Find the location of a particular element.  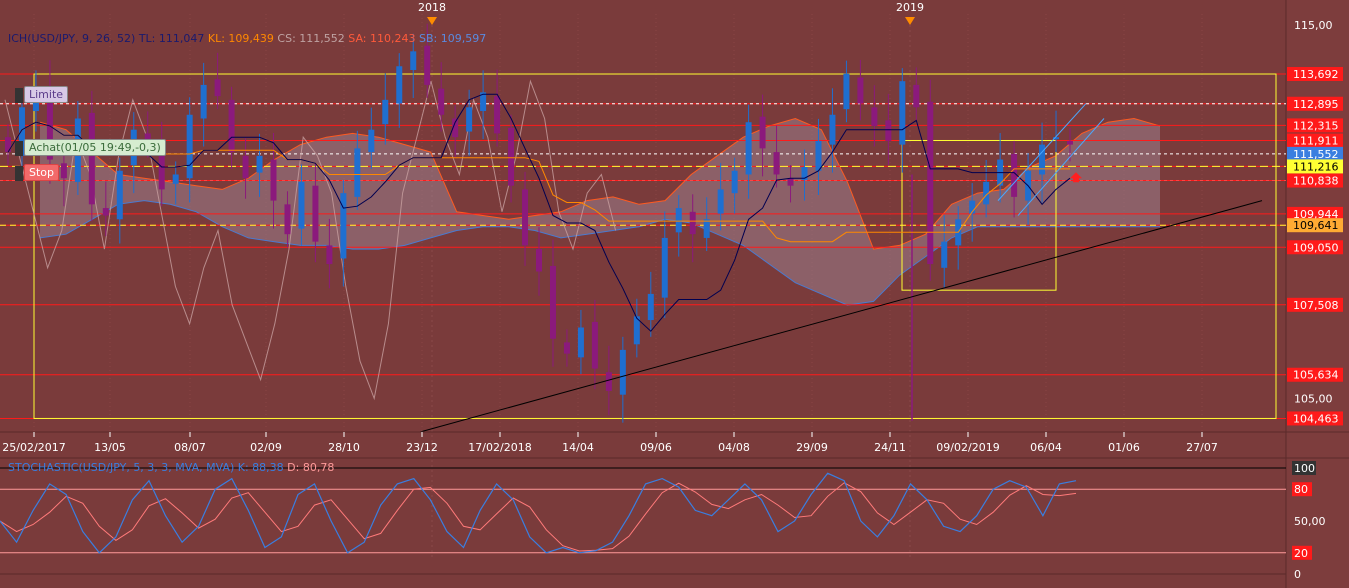

indicator-name: ICH(USD/JPY, 9, 26, 52) is located at coordinates (72, 38).